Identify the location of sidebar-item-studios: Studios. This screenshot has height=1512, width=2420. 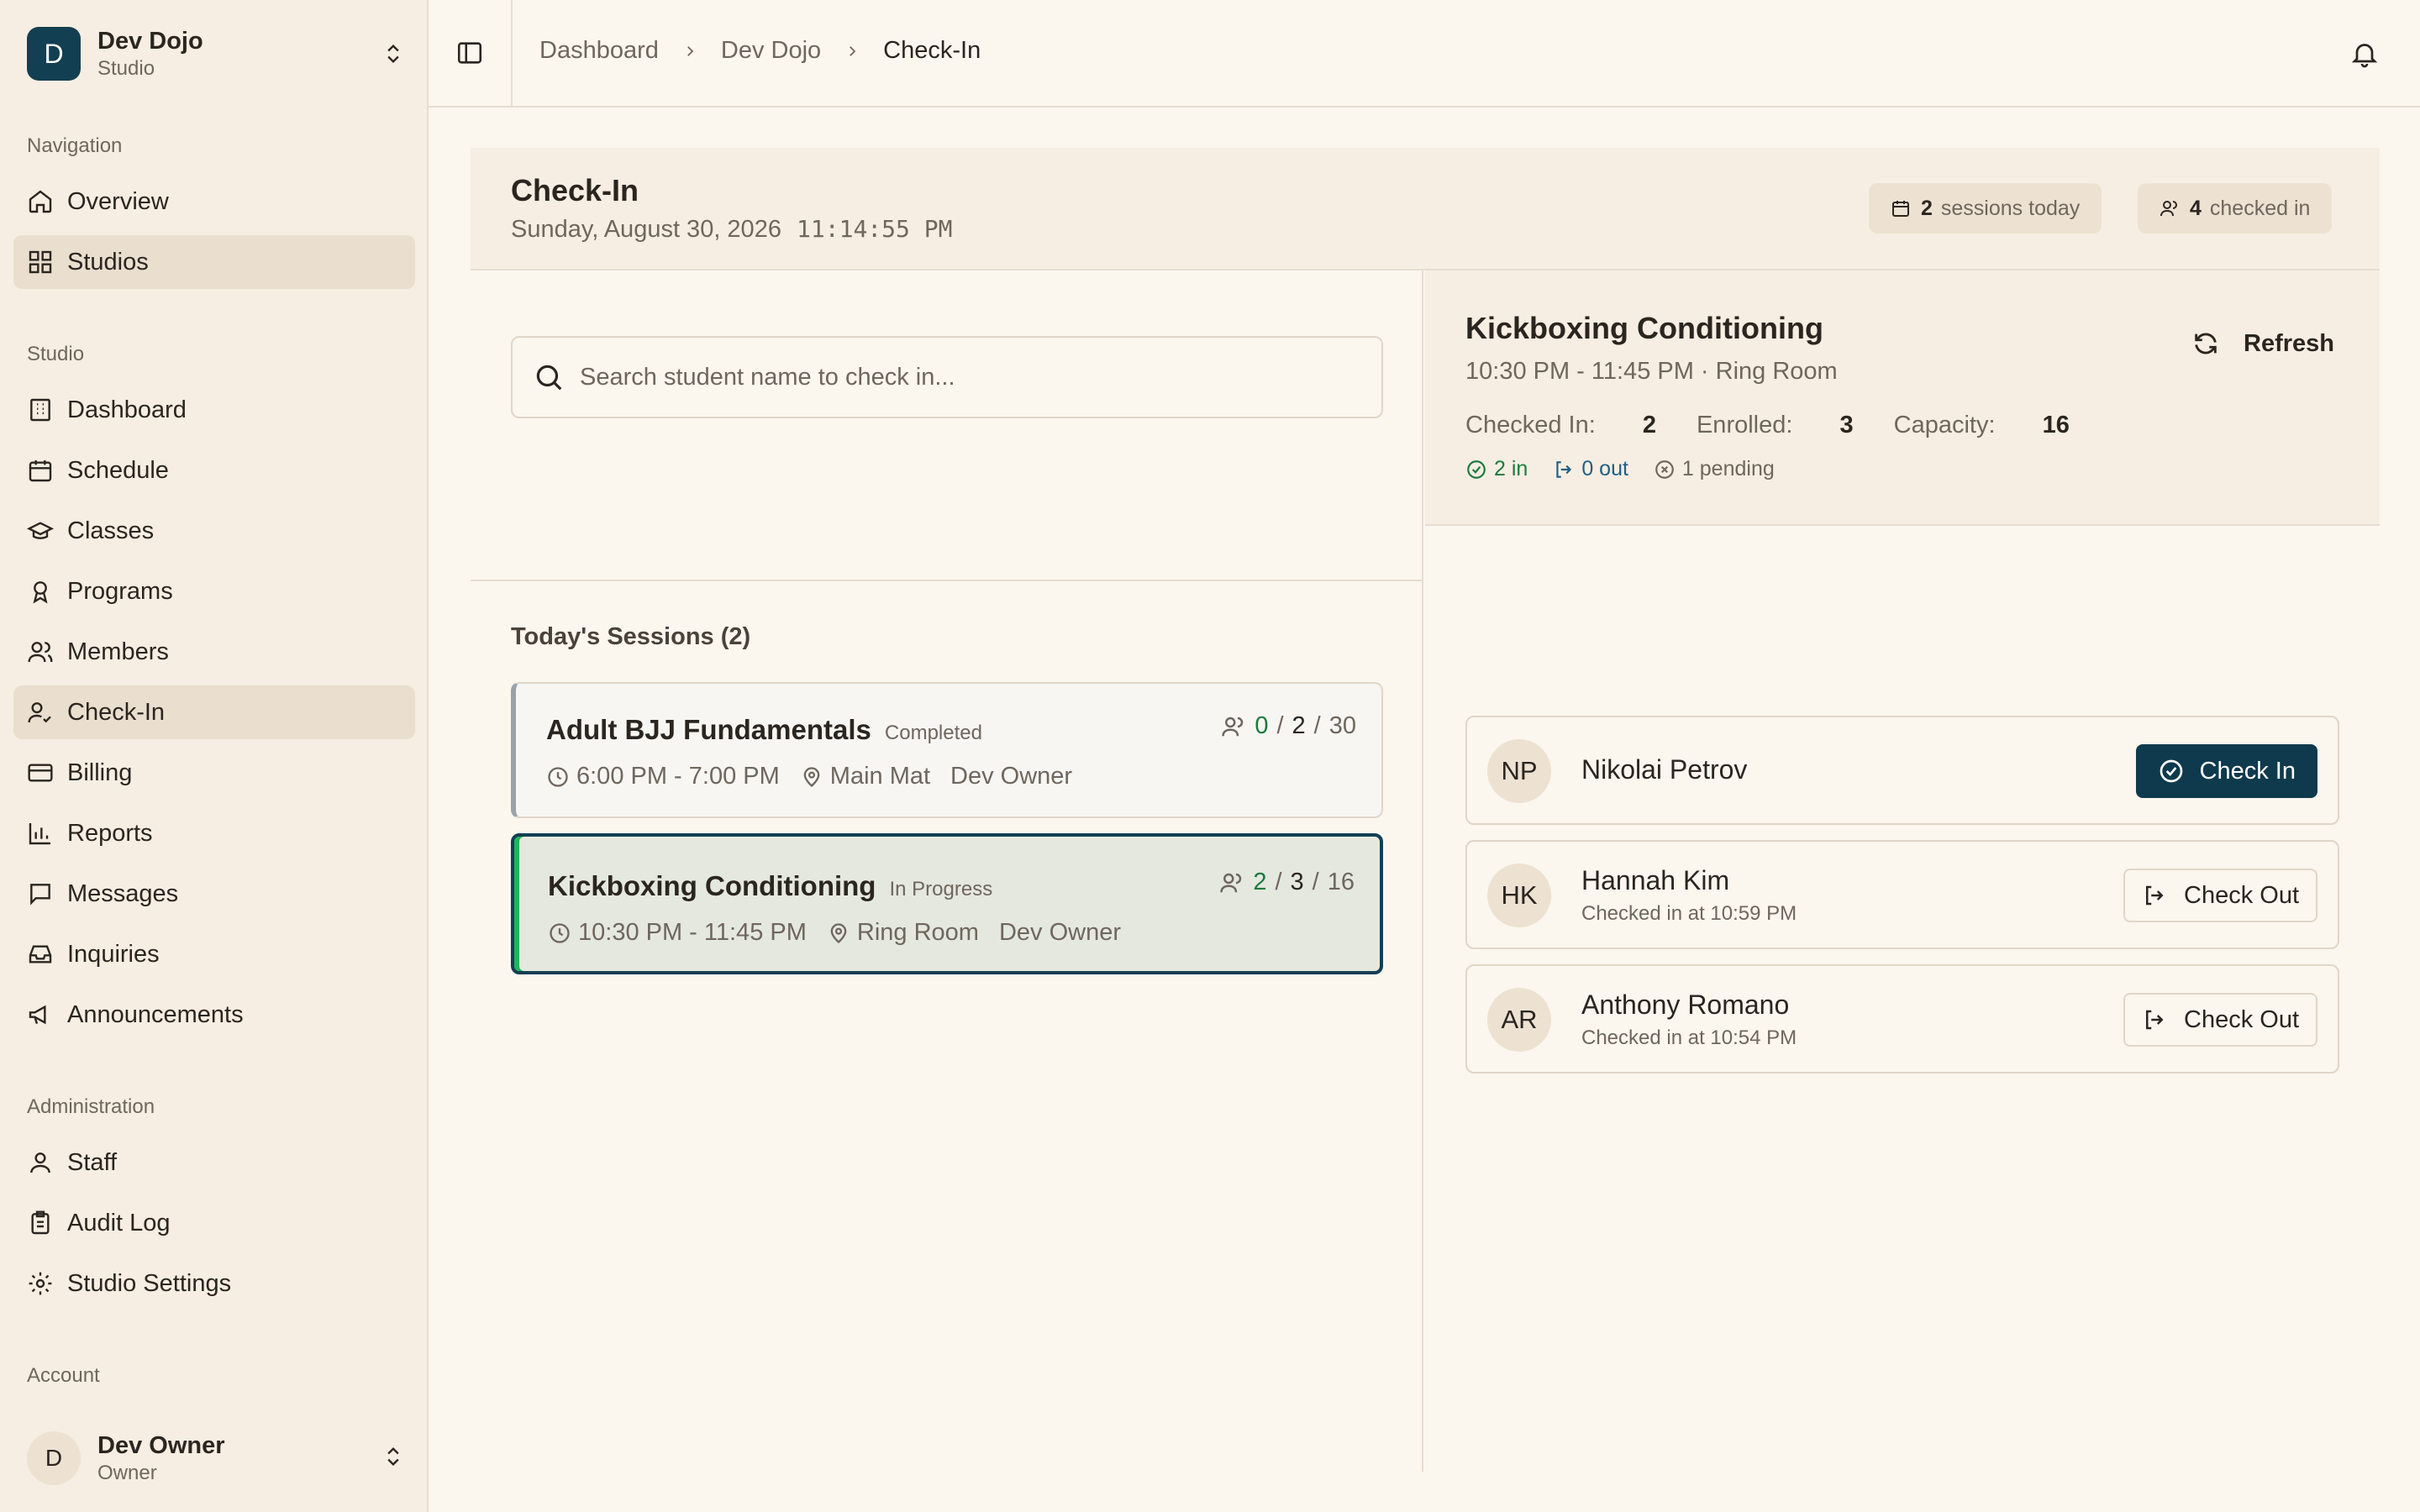
(214, 262).